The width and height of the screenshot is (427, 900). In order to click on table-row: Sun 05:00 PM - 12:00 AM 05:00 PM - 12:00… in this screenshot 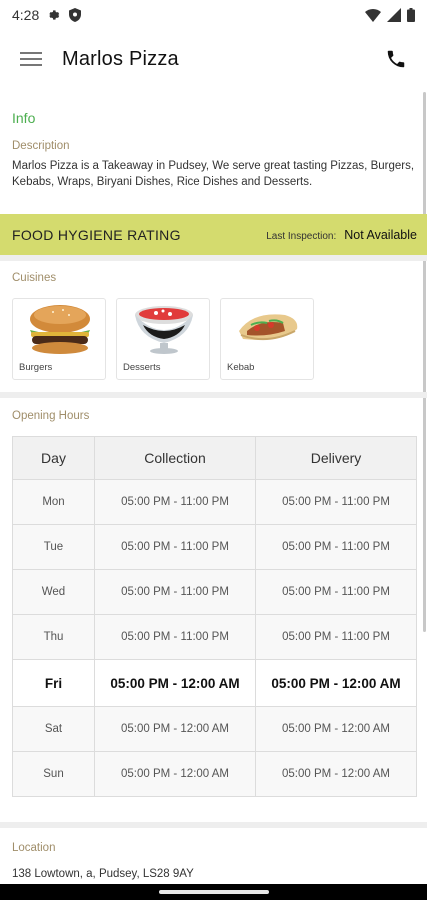, I will do `click(214, 773)`.